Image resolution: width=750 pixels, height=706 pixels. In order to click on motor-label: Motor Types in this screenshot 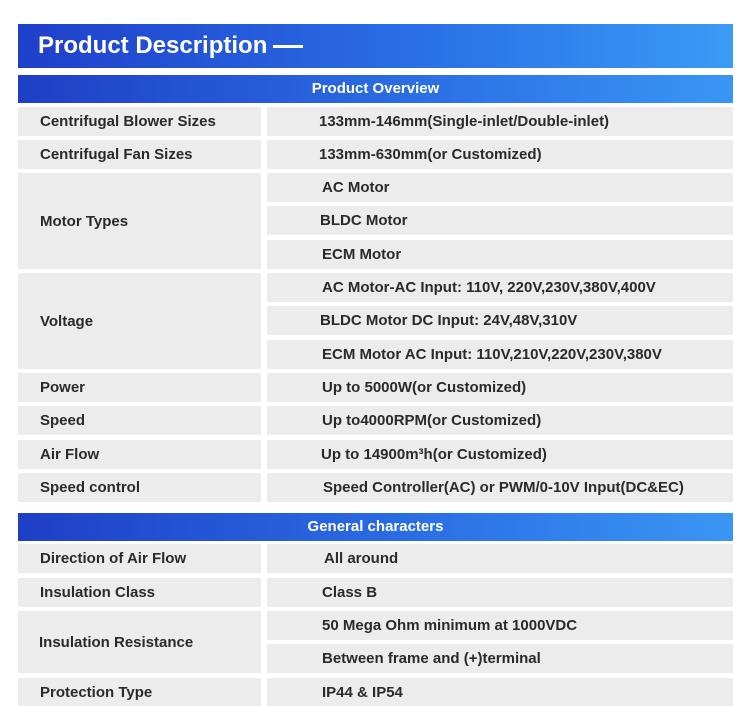, I will do `click(139, 221)`.